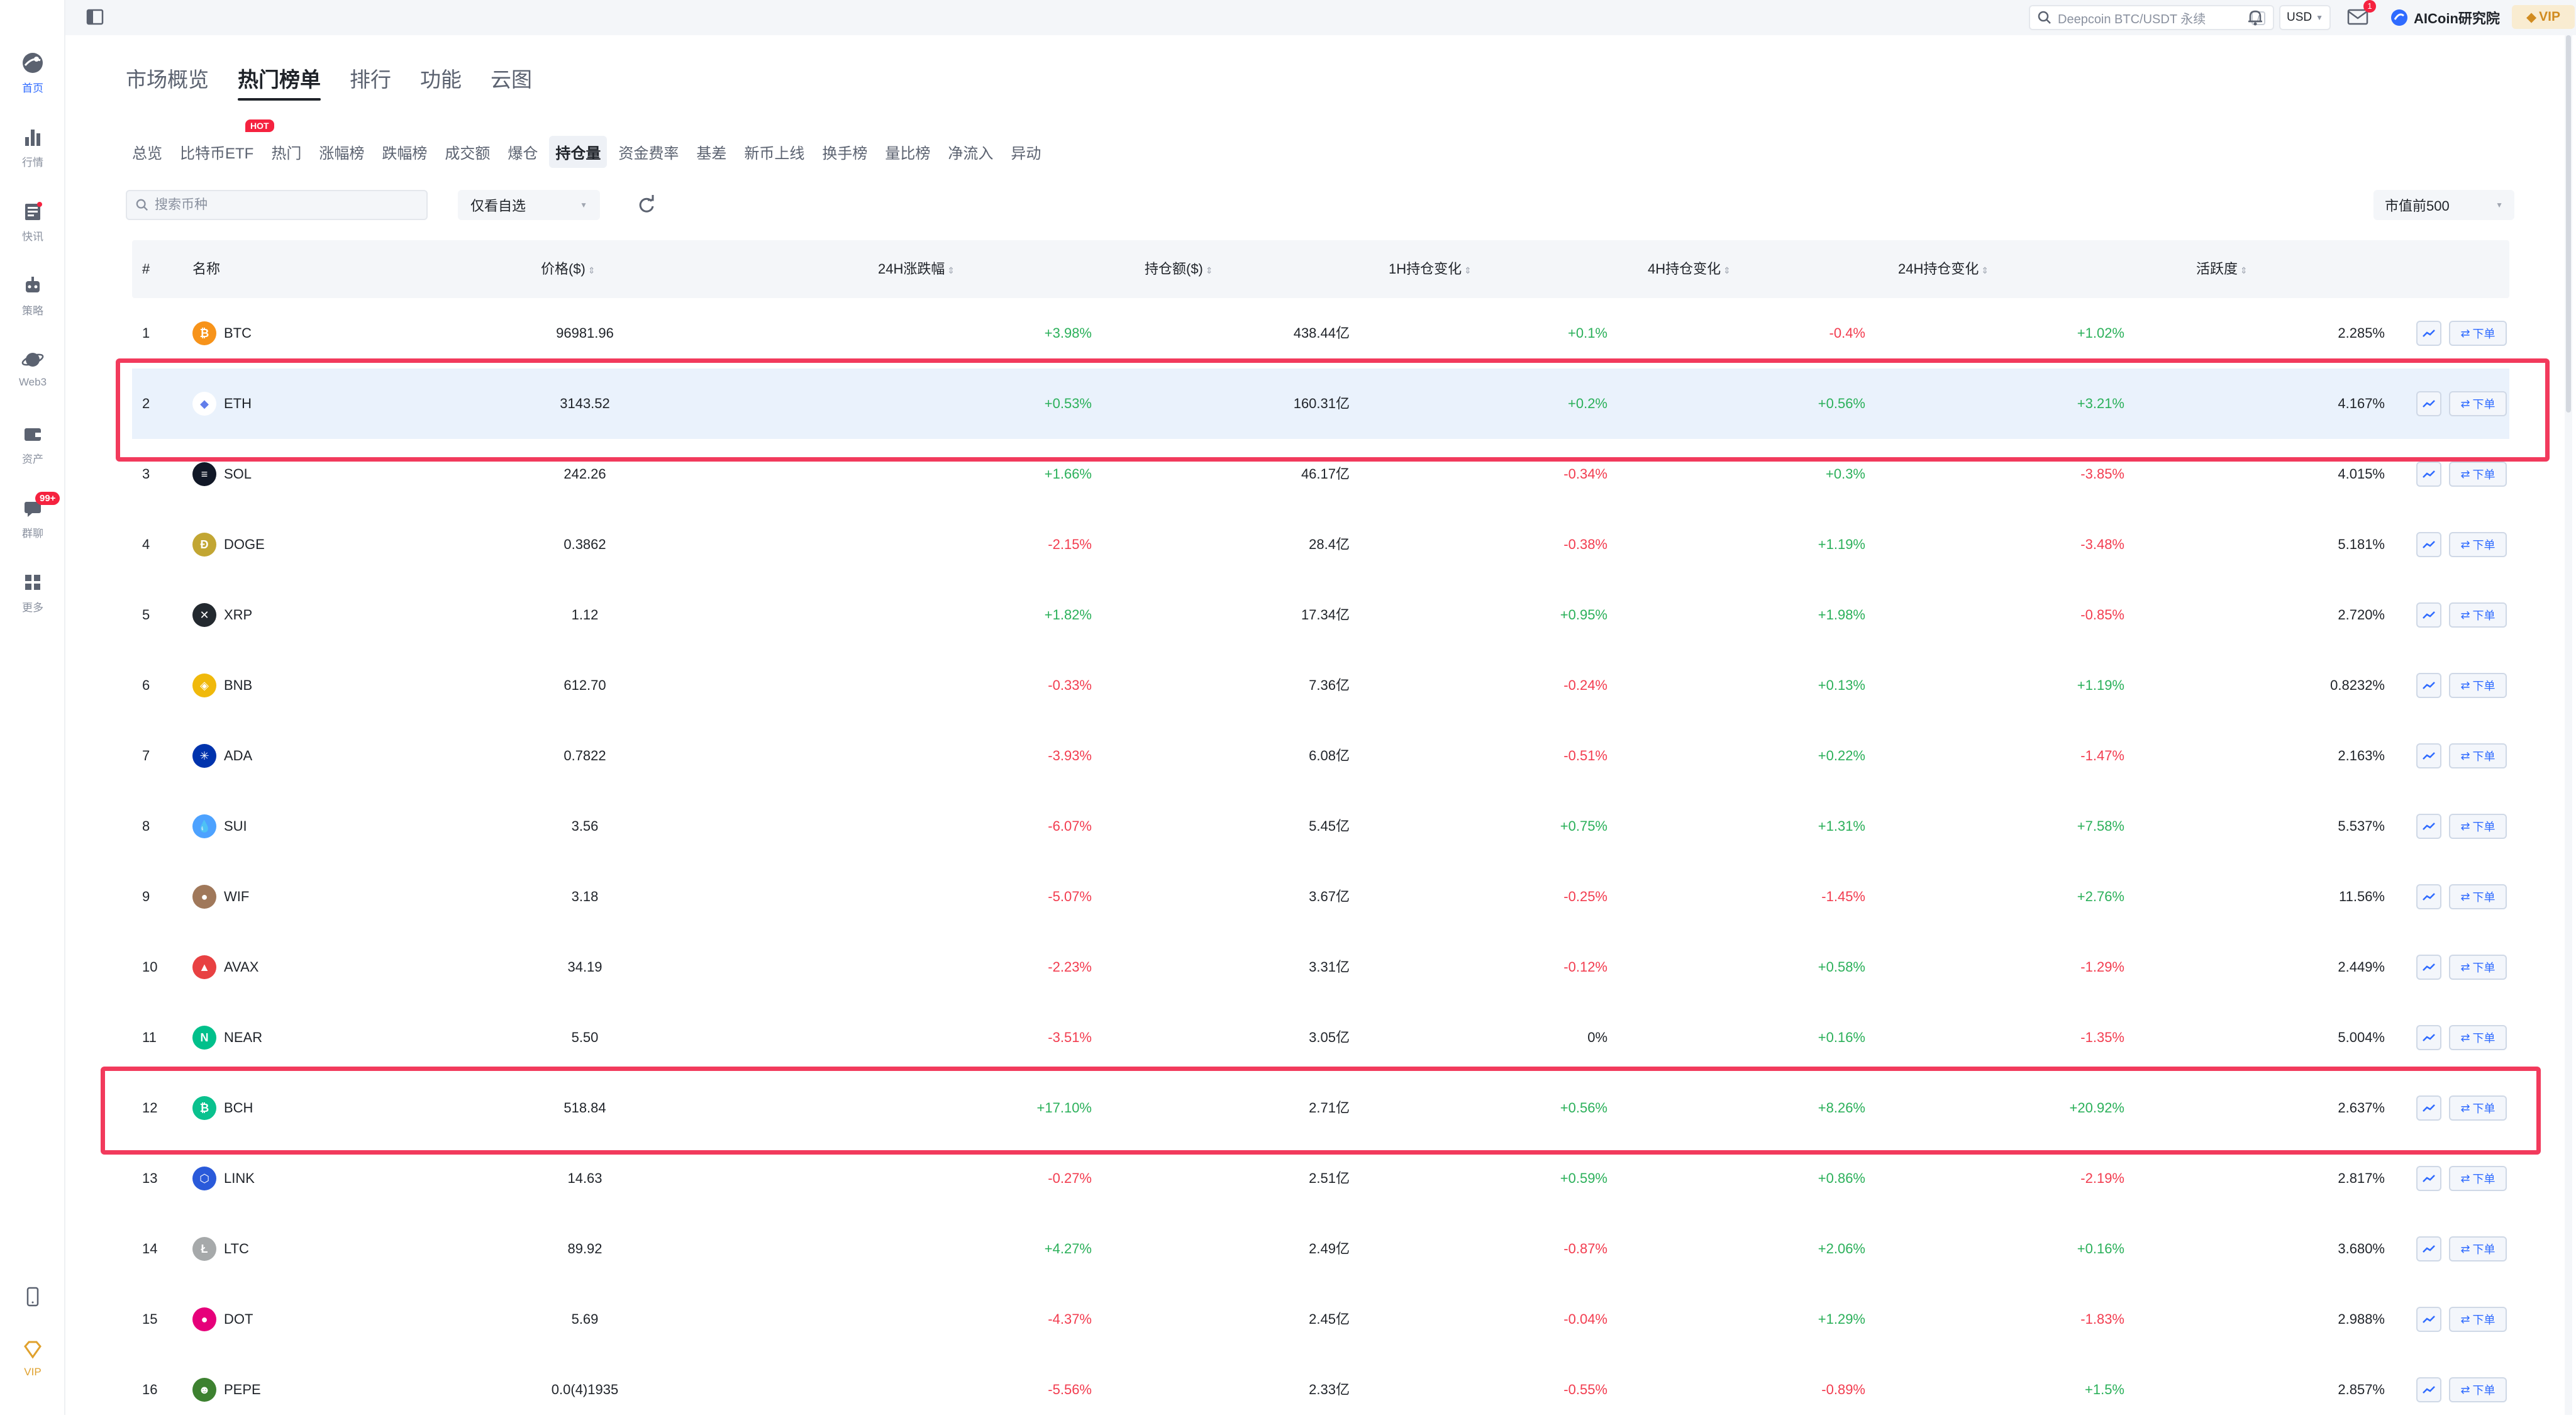  What do you see at coordinates (2445, 17) in the screenshot?
I see `user-menu: AICoin研究院` at bounding box center [2445, 17].